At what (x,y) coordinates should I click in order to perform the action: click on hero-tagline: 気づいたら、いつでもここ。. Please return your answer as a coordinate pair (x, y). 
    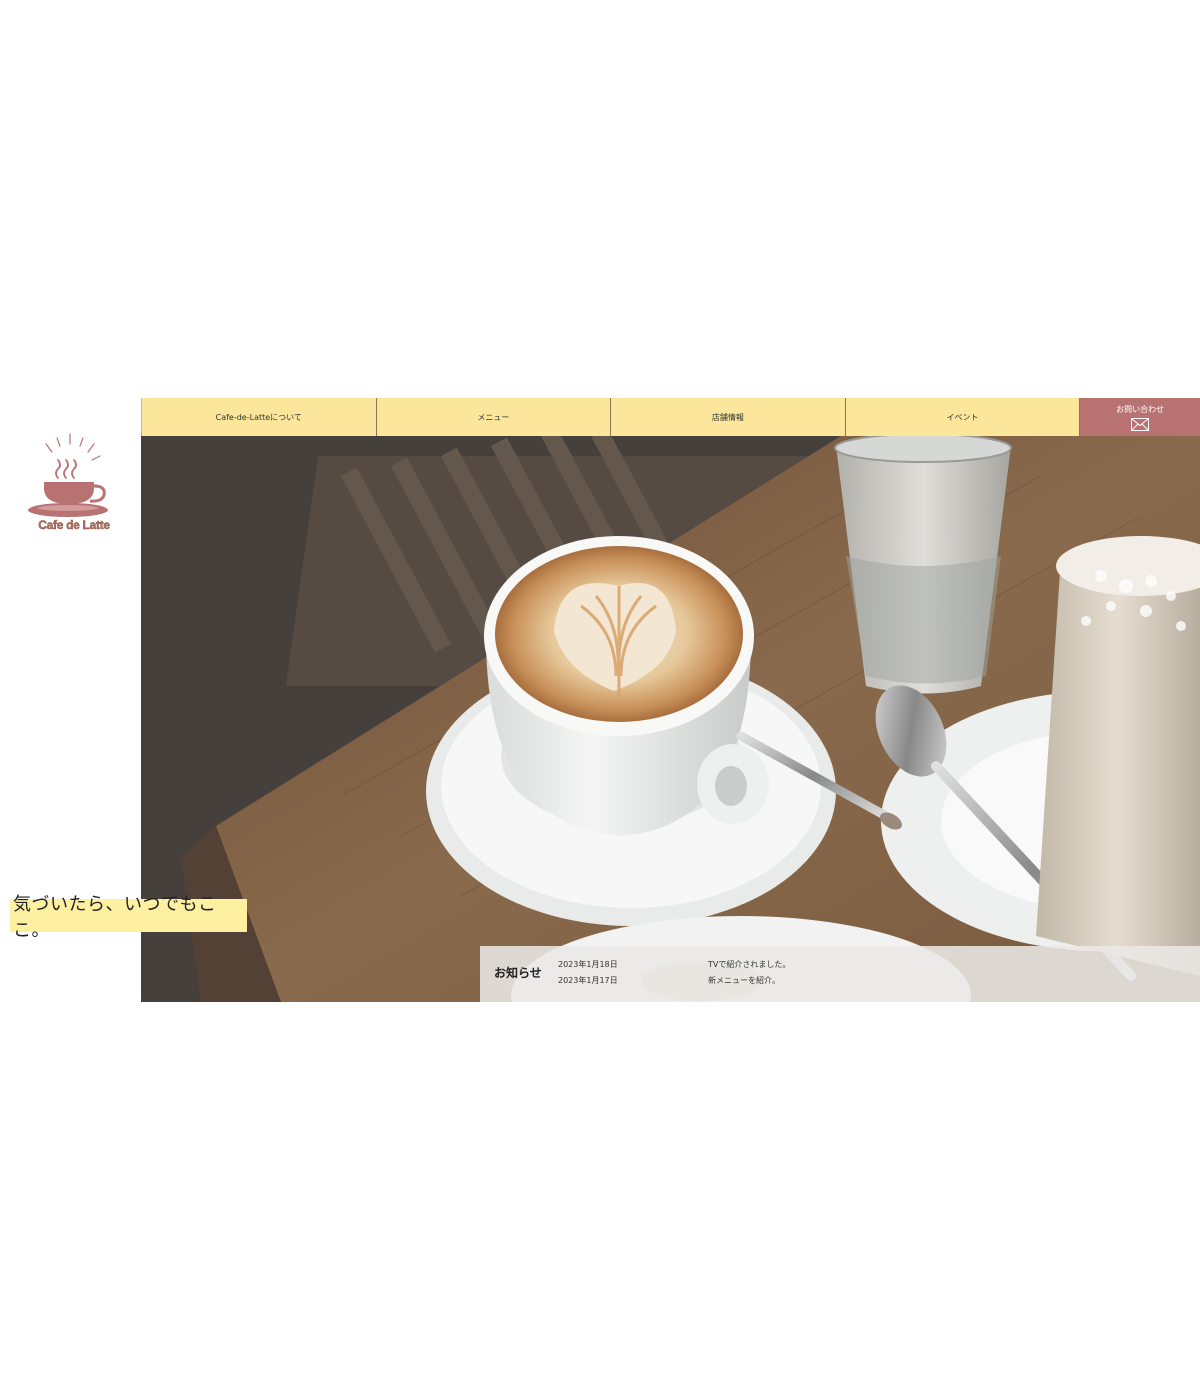
    Looking at the image, I should click on (128, 917).